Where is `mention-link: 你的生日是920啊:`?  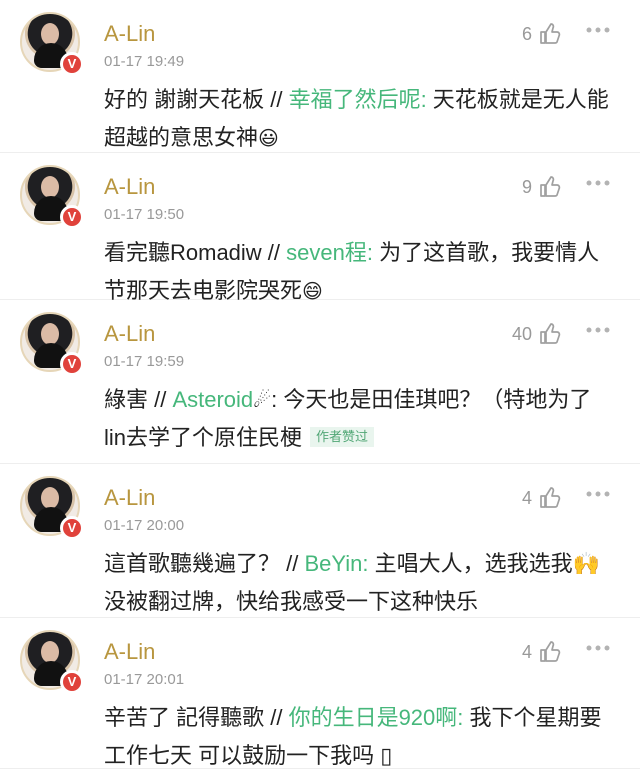 mention-link: 你的生日是920啊: is located at coordinates (376, 717).